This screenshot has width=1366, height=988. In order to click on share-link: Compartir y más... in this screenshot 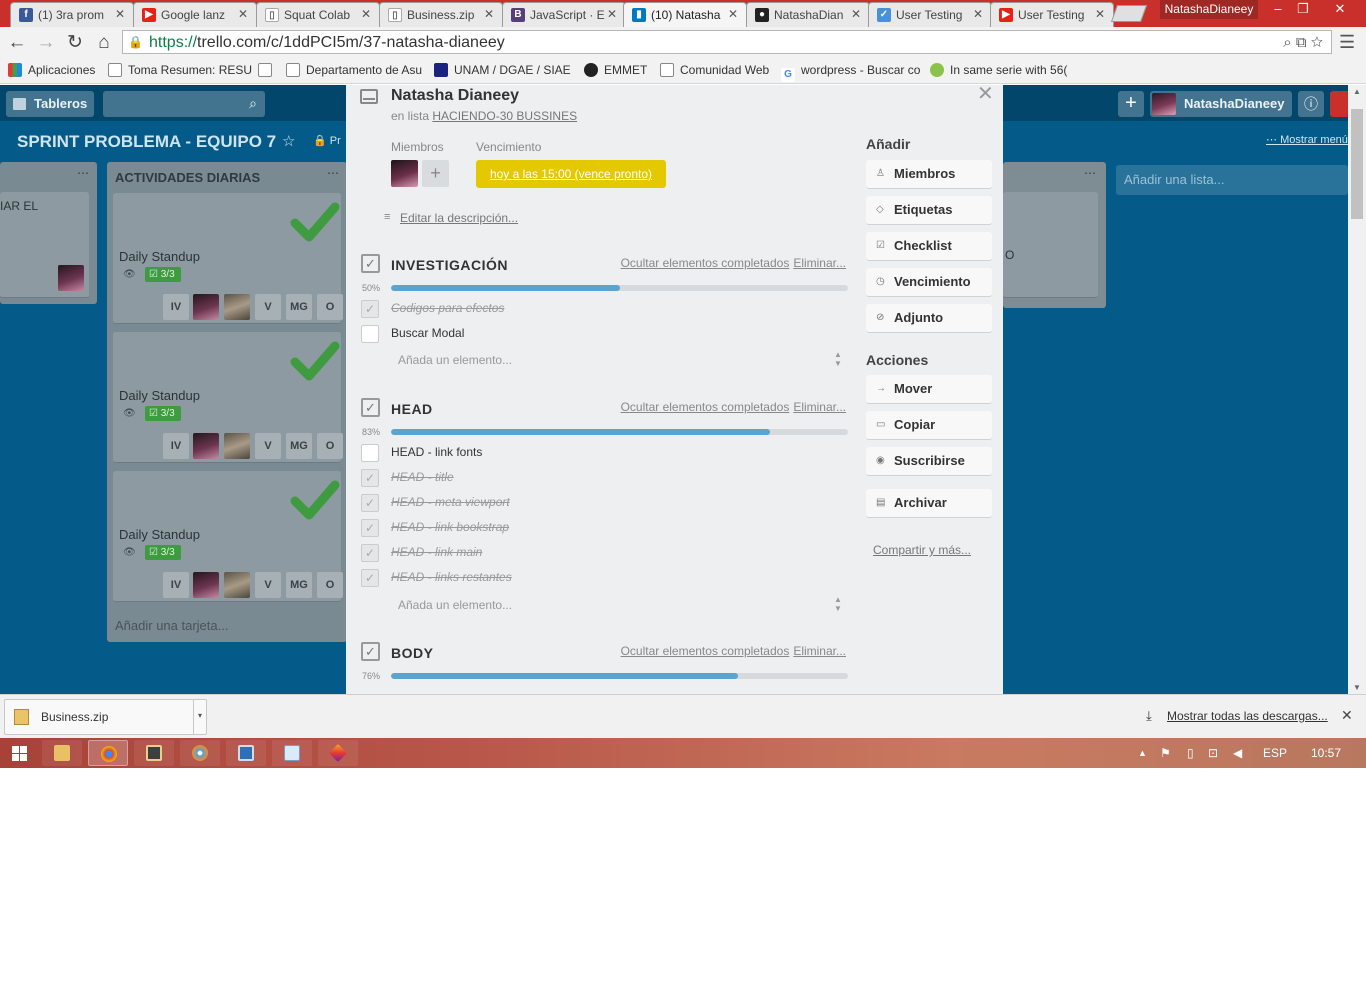, I will do `click(922, 550)`.